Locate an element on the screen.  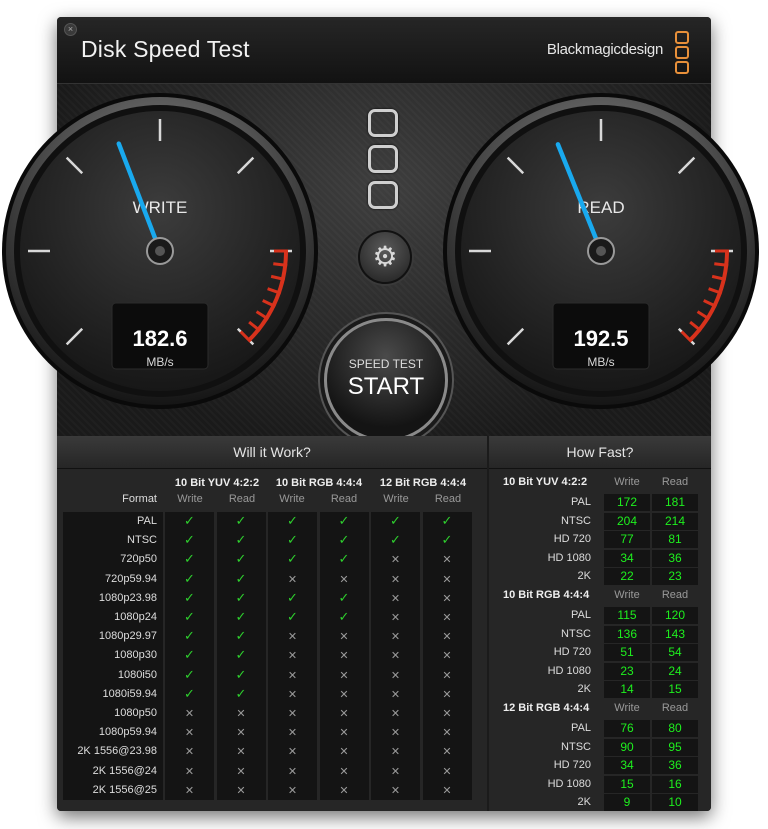
format-row-label: 1080p24 is located at coordinates (135, 617).